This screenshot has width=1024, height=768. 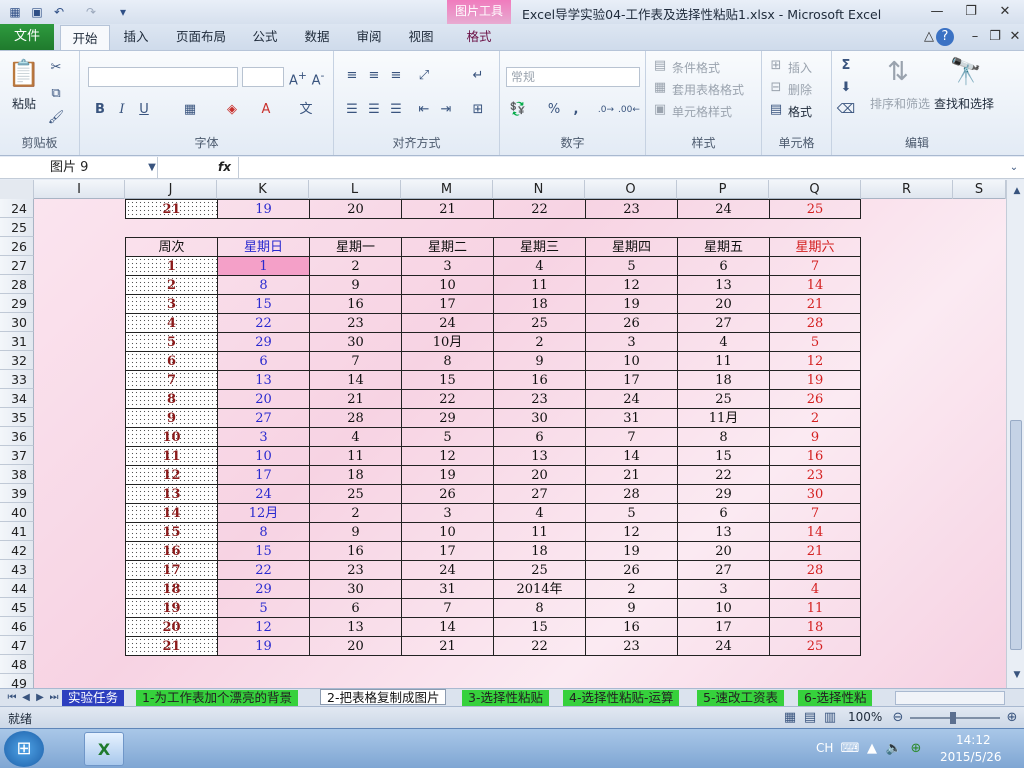 I want to click on insert-cells-icon: ⊞, so click(x=776, y=66).